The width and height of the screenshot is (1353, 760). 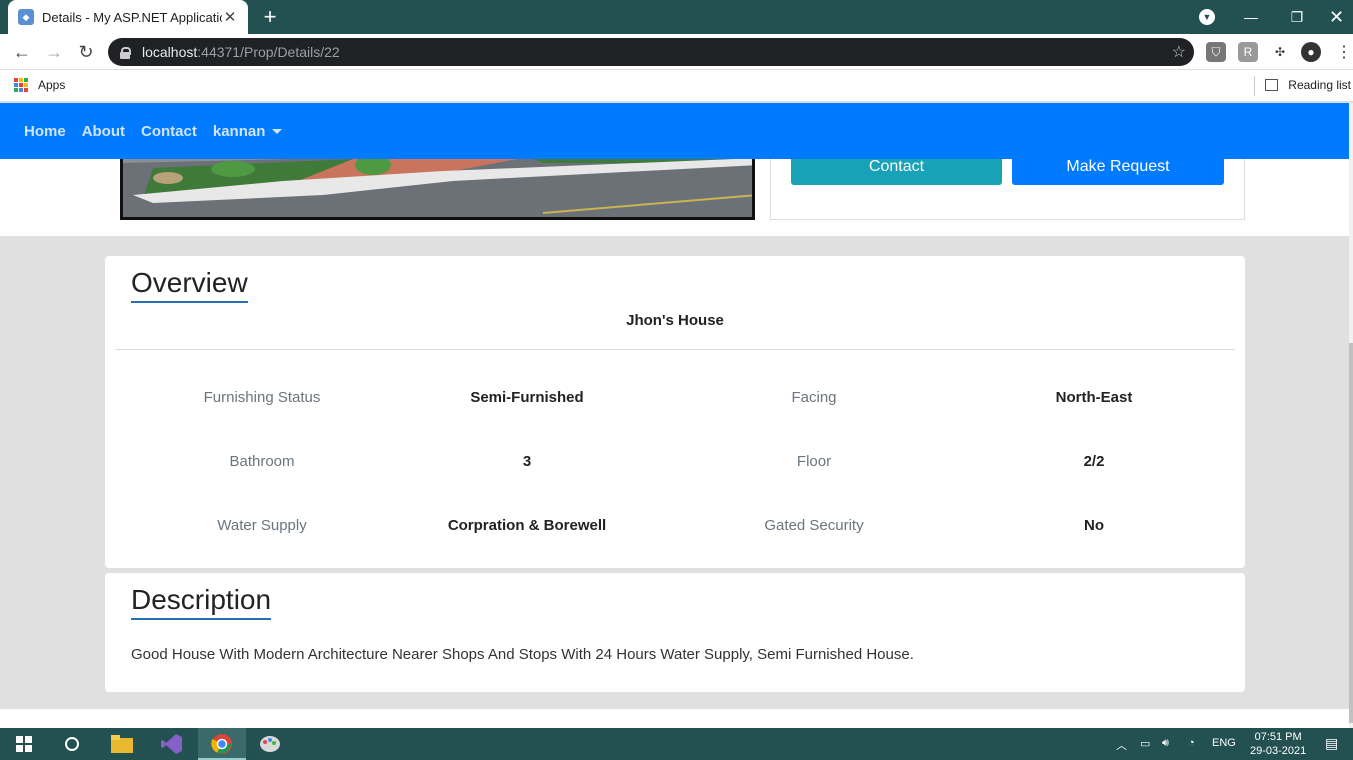 What do you see at coordinates (270, 17) in the screenshot?
I see `new-tab-button: +` at bounding box center [270, 17].